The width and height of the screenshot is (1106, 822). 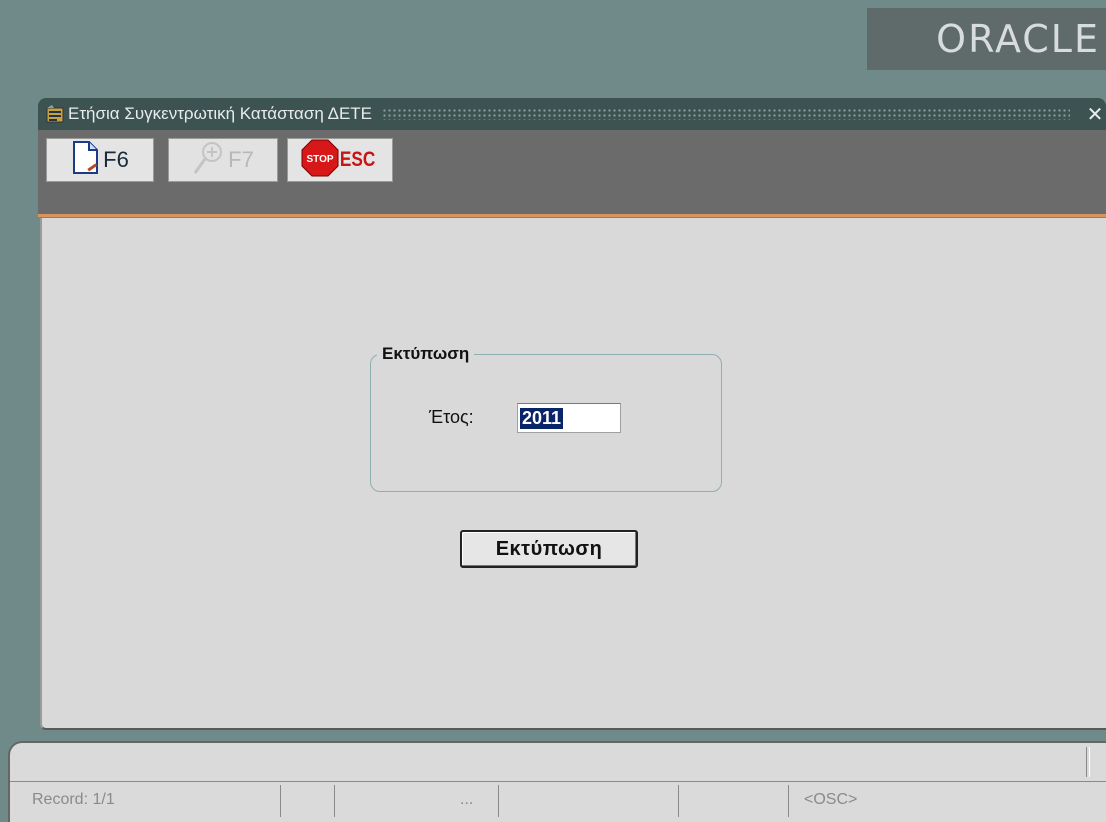 What do you see at coordinates (1095, 114) in the screenshot?
I see `close-icon: ✕` at bounding box center [1095, 114].